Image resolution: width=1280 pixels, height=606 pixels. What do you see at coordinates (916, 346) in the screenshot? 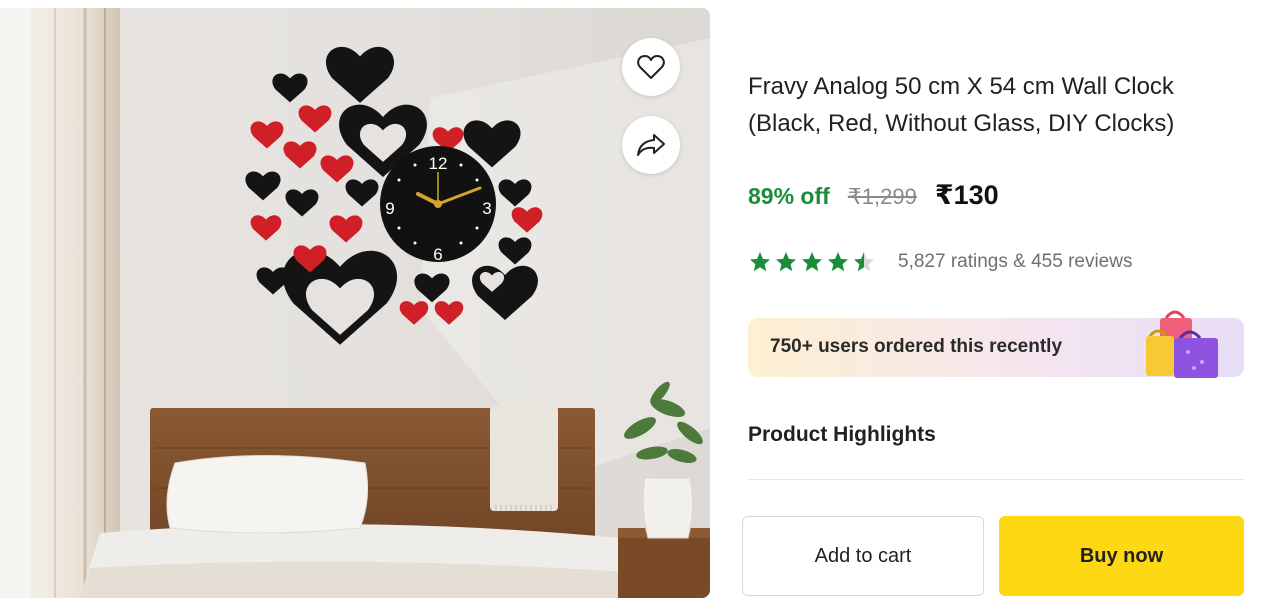
I see `promo-text: 750+ users ordered this recently` at bounding box center [916, 346].